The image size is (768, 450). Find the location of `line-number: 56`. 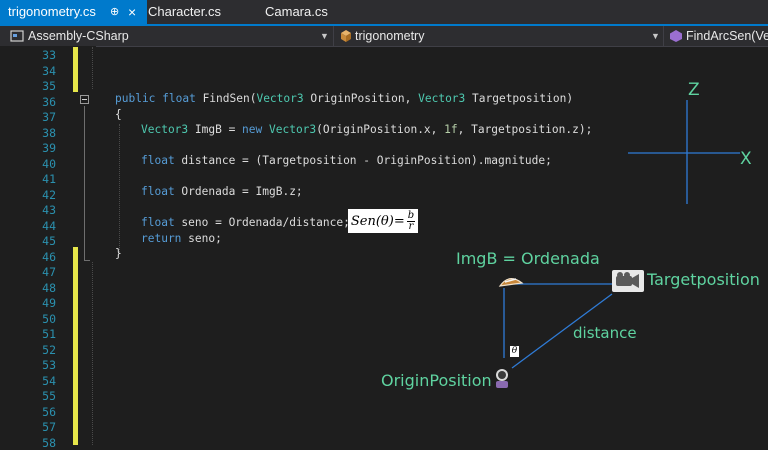

line-number: 56 is located at coordinates (49, 411).